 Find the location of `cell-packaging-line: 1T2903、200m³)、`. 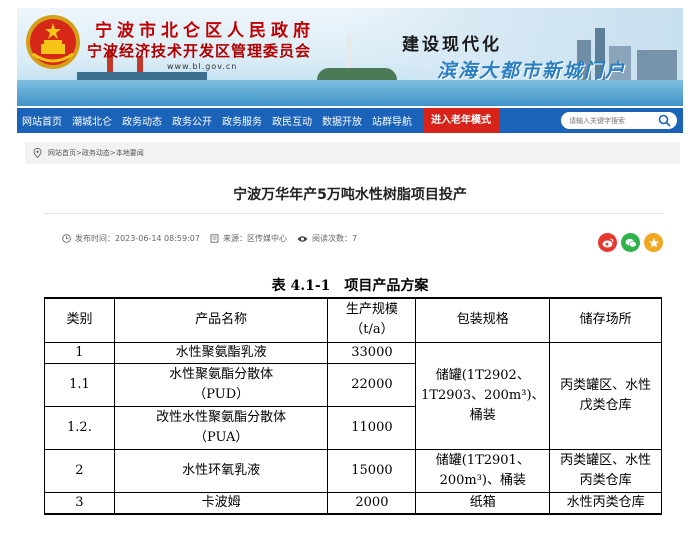

cell-packaging-line: 1T2903、200m³)、 is located at coordinates (483, 395).